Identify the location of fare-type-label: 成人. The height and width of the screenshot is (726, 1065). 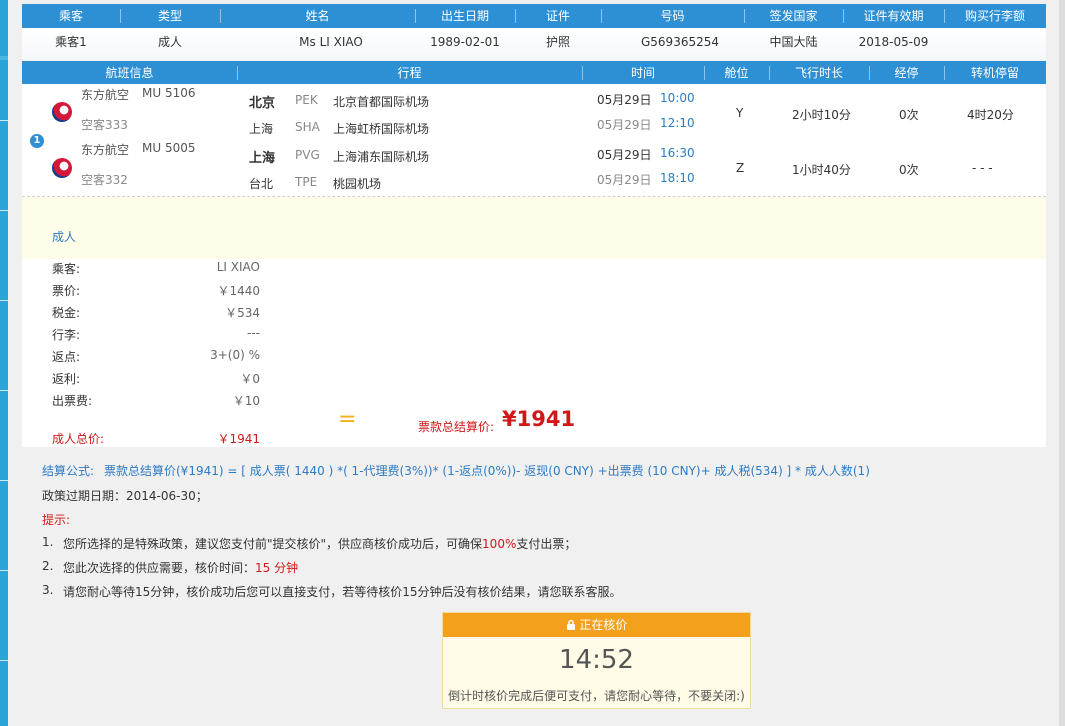
(64, 237).